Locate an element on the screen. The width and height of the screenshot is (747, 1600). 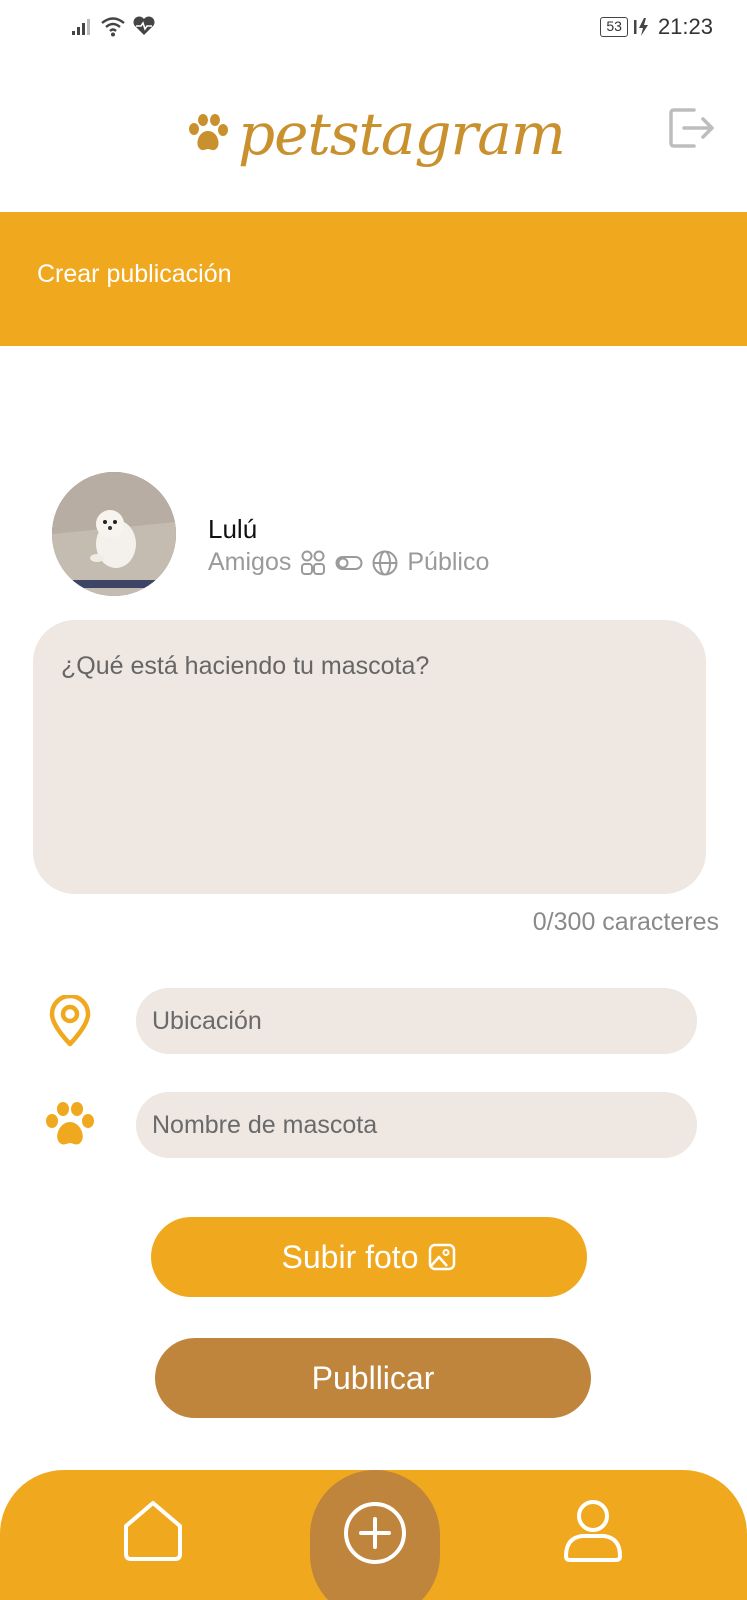
character-counter: 0/300 caracteres is located at coordinates (625, 922).